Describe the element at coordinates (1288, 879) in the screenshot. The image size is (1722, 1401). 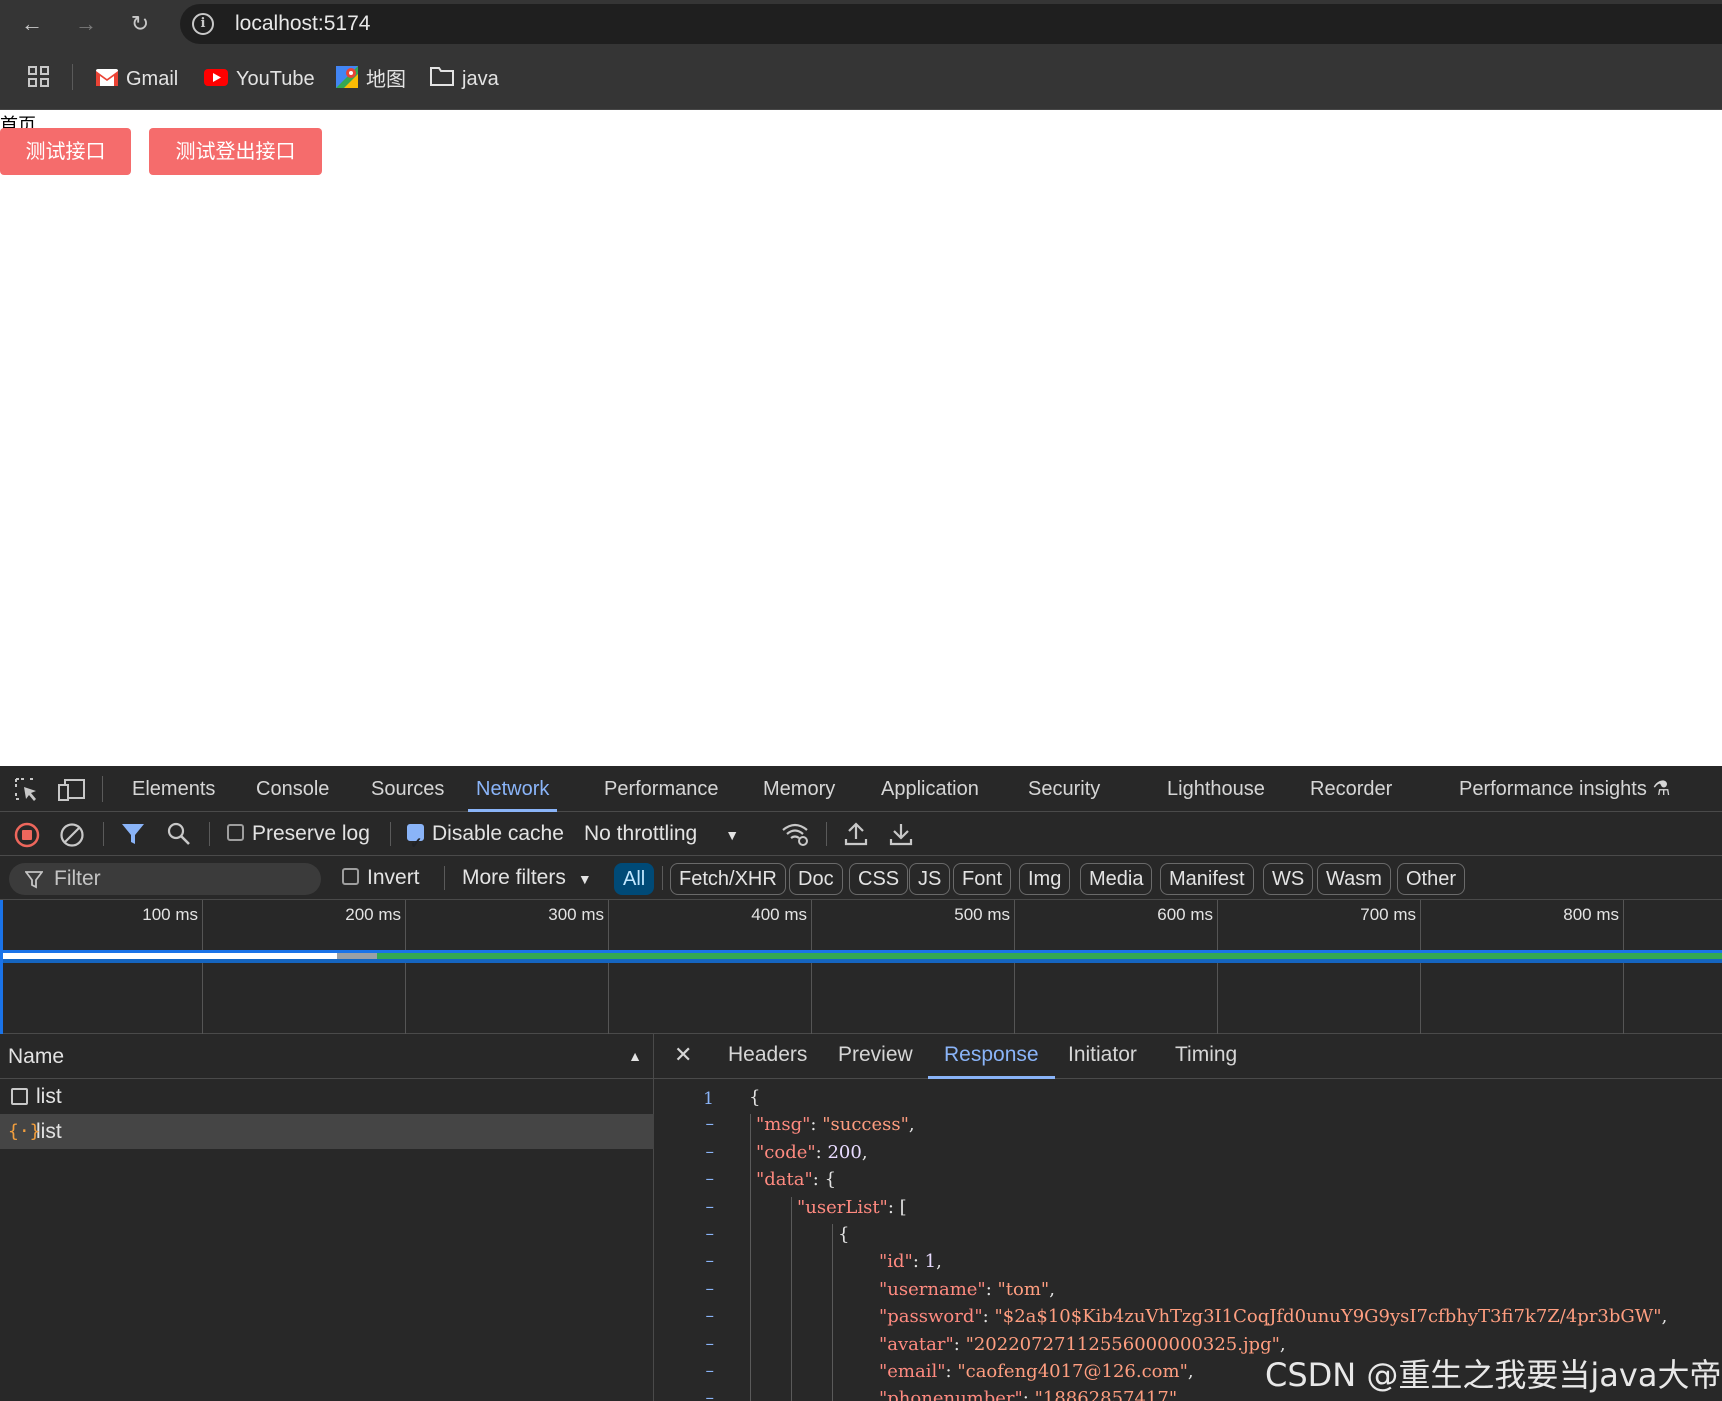
I see `type-filter-ws: WS` at that location.